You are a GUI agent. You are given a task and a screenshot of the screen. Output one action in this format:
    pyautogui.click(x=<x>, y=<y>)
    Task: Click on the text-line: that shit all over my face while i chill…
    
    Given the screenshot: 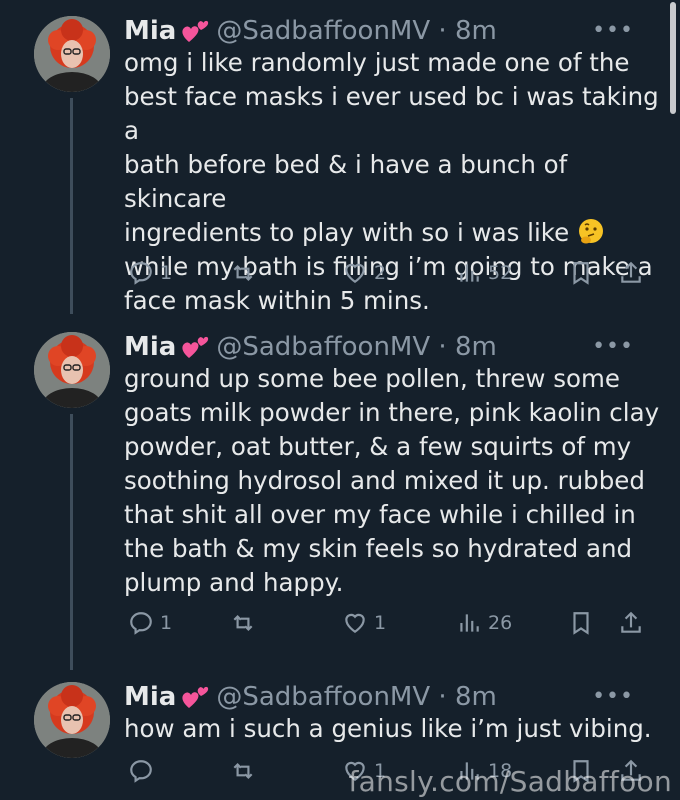 What is the action you would take?
    pyautogui.click(x=380, y=514)
    